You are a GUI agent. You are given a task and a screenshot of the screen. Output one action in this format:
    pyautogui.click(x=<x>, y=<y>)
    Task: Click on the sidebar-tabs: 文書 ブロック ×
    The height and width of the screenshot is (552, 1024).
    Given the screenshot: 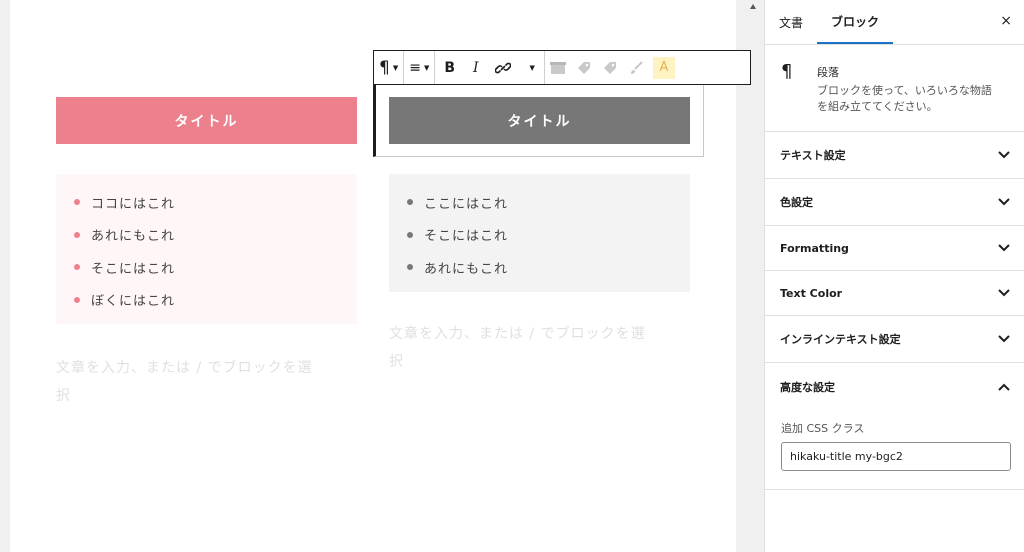 What is the action you would take?
    pyautogui.click(x=894, y=22)
    